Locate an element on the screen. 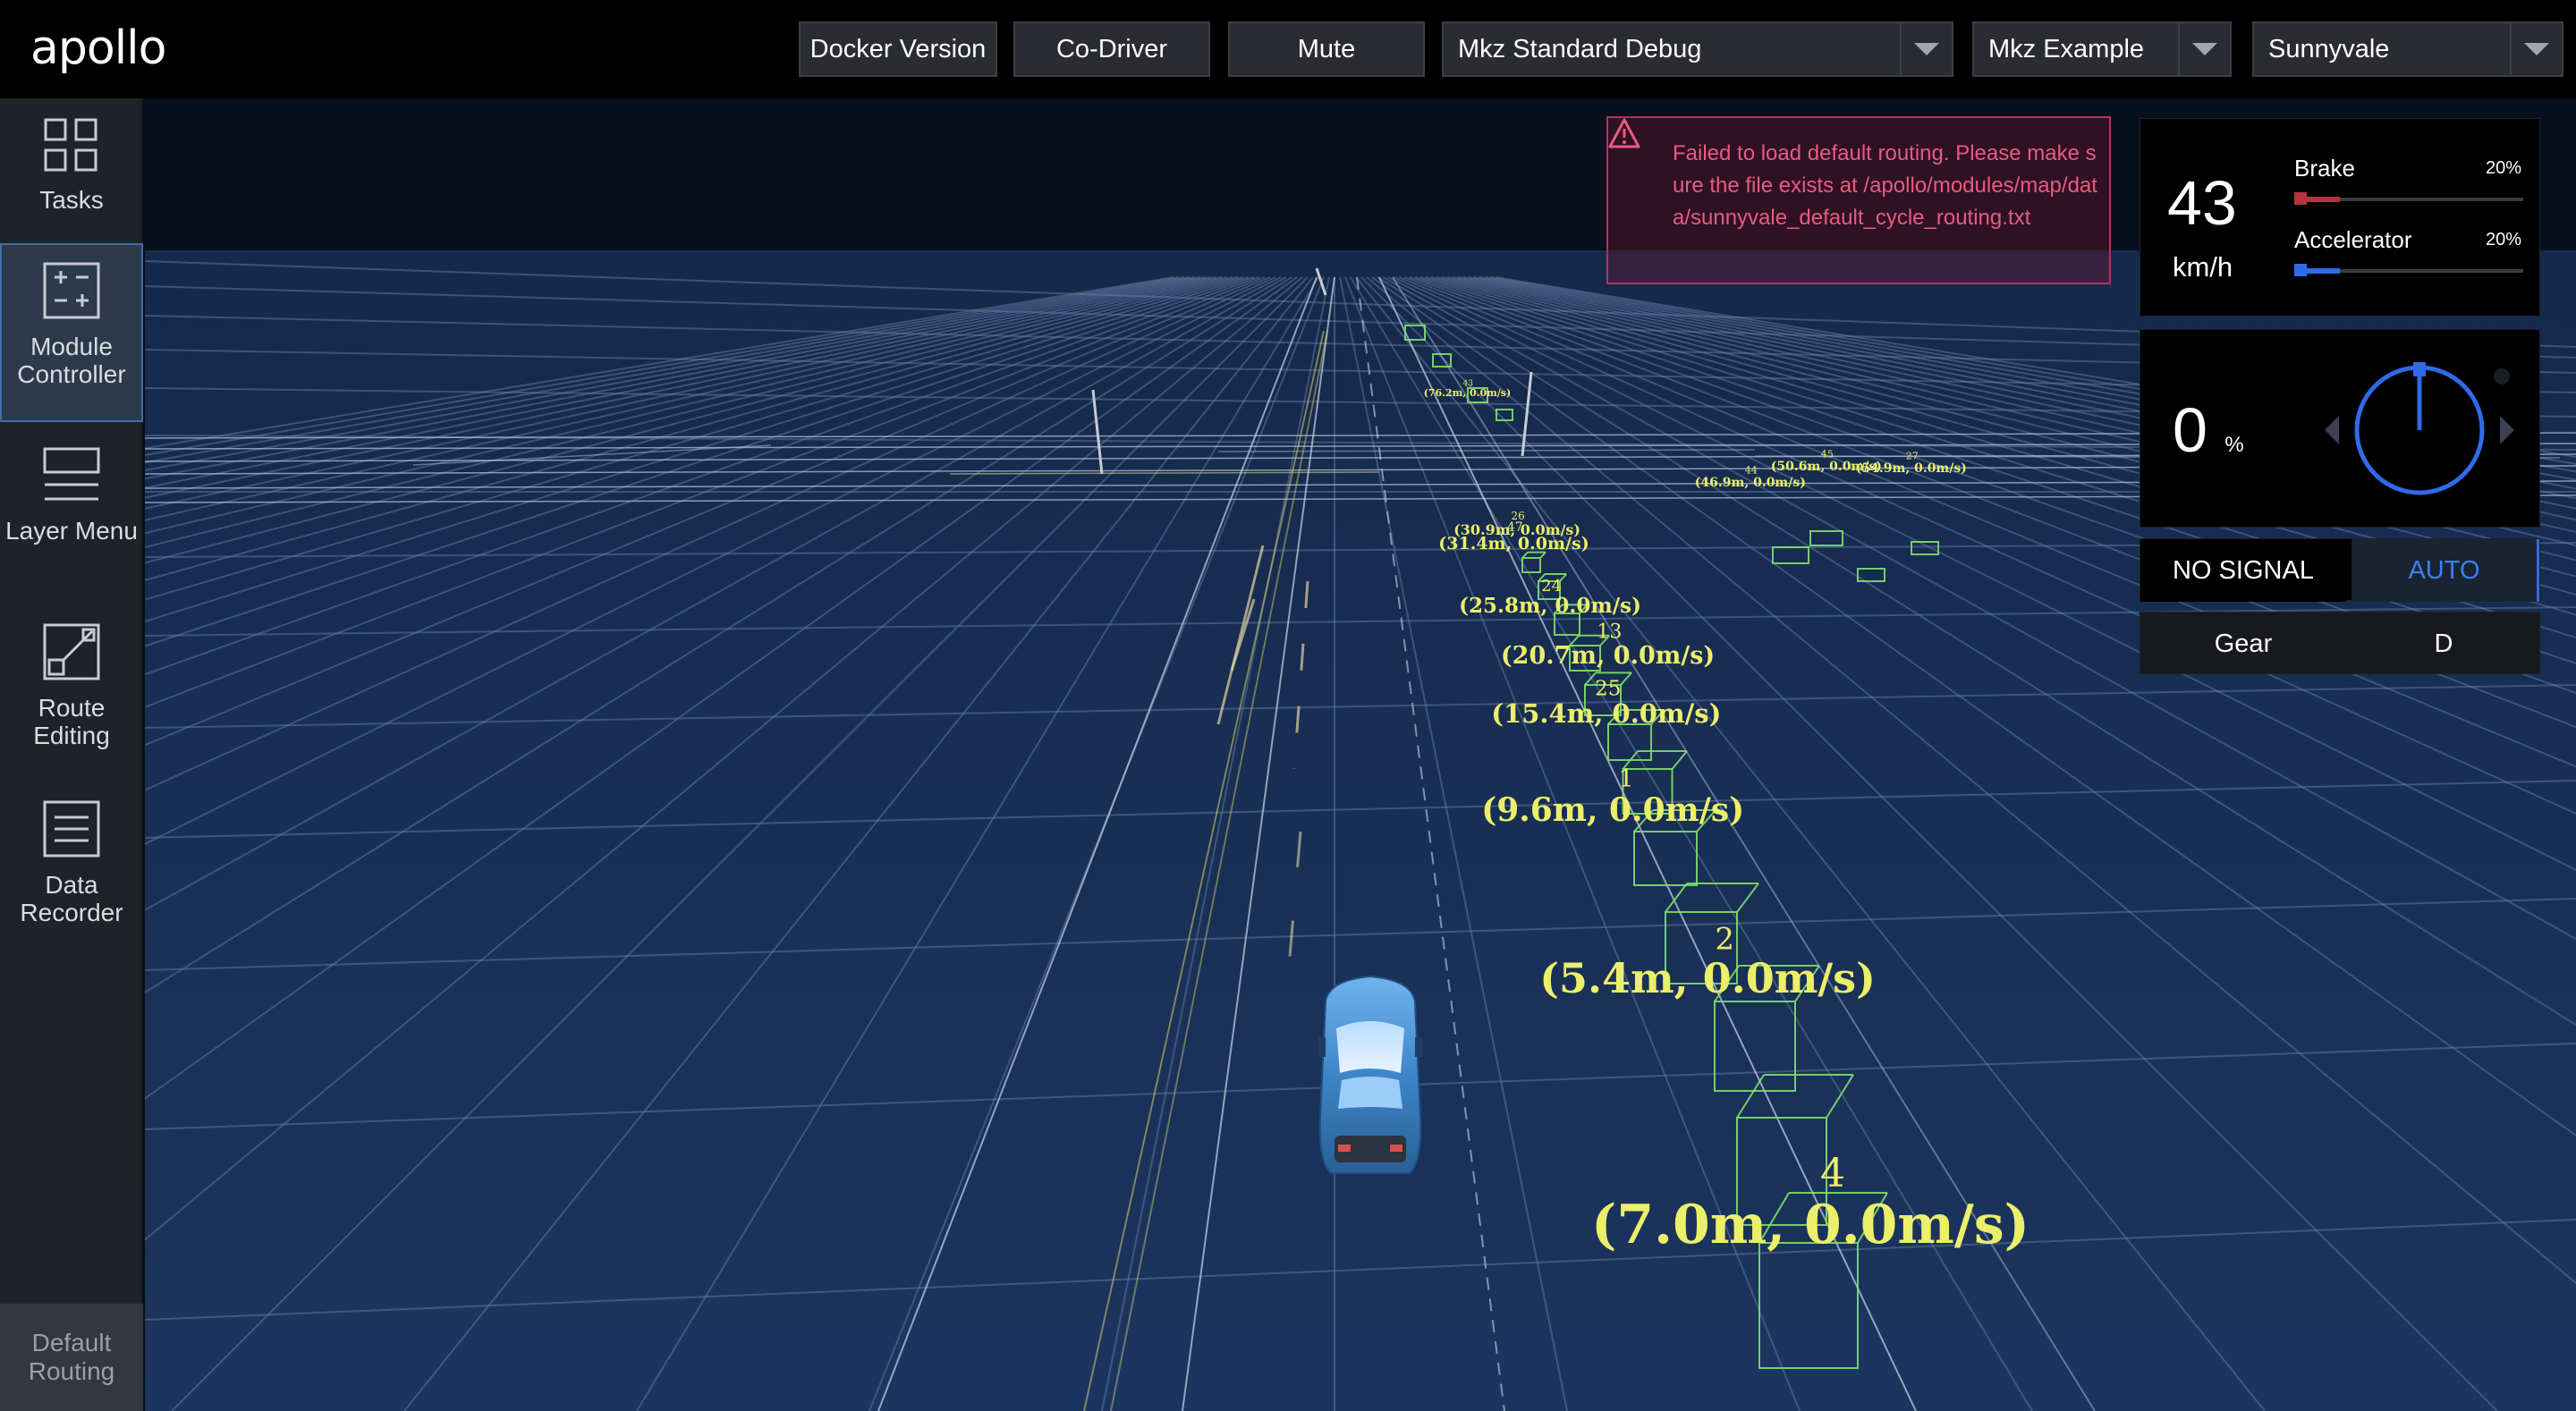  speed-panel: 43 km/h Brake 20% Accelerator 20% is located at coordinates (2340, 218).